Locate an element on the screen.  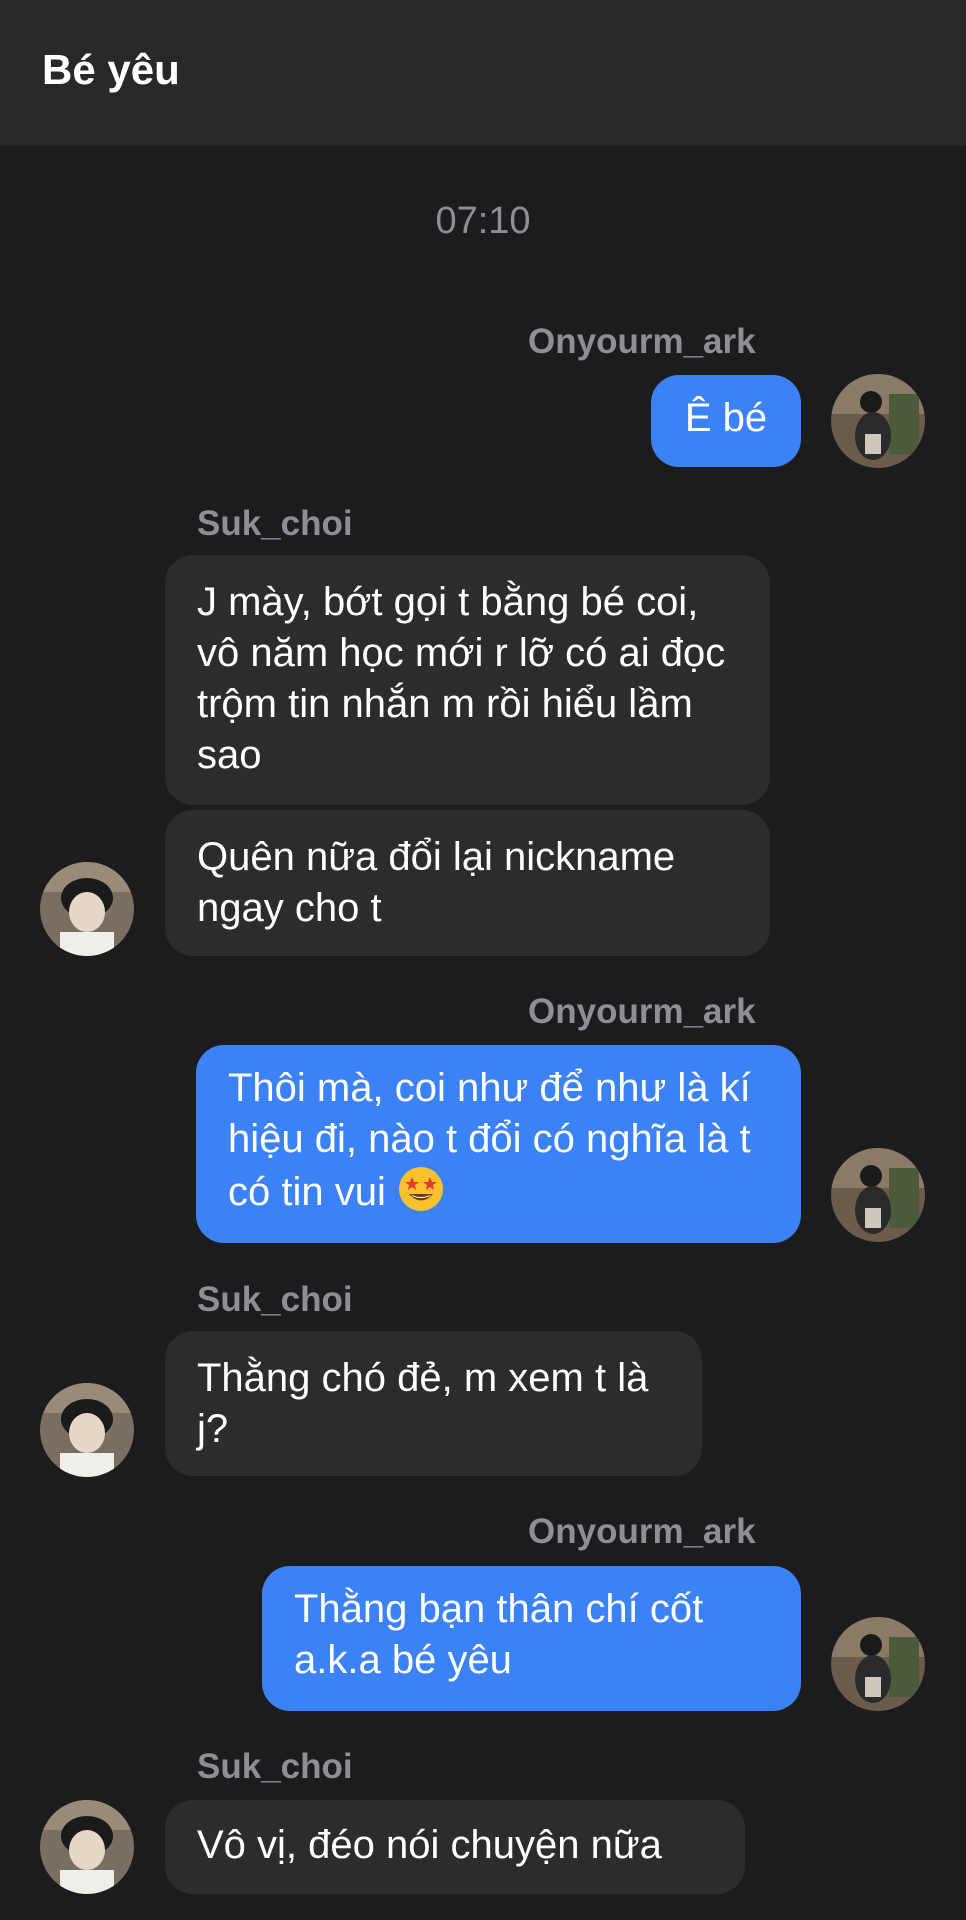
message-text: Thằng bạn thân chí cốt a.k.a bé yêu is located at coordinates (499, 1634).